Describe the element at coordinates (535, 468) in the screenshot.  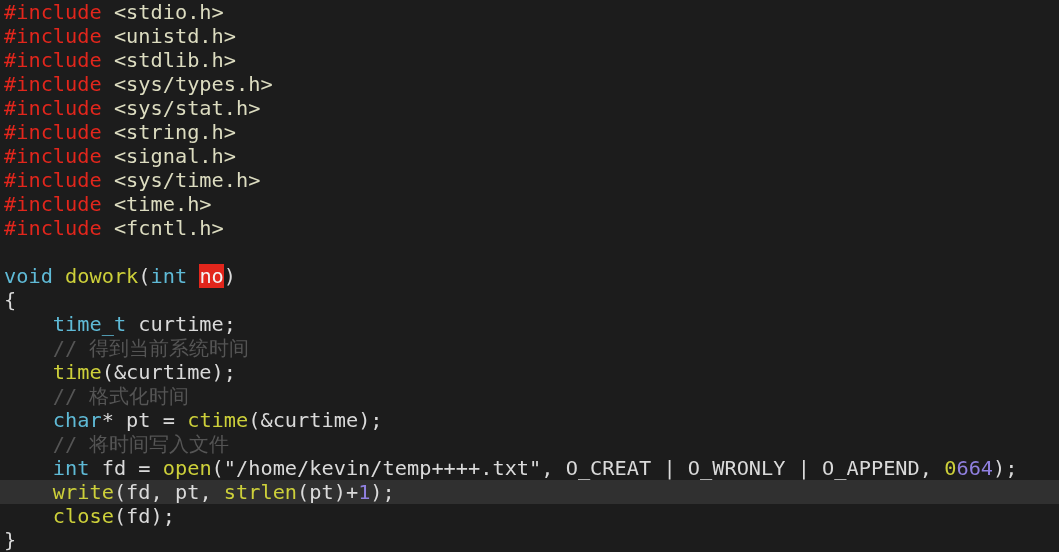
I see `code-line: int fd = open("/home/kevin/temp++++.txt", O_CREAT | O_WRONLY | O_APPEND, 0664);` at that location.